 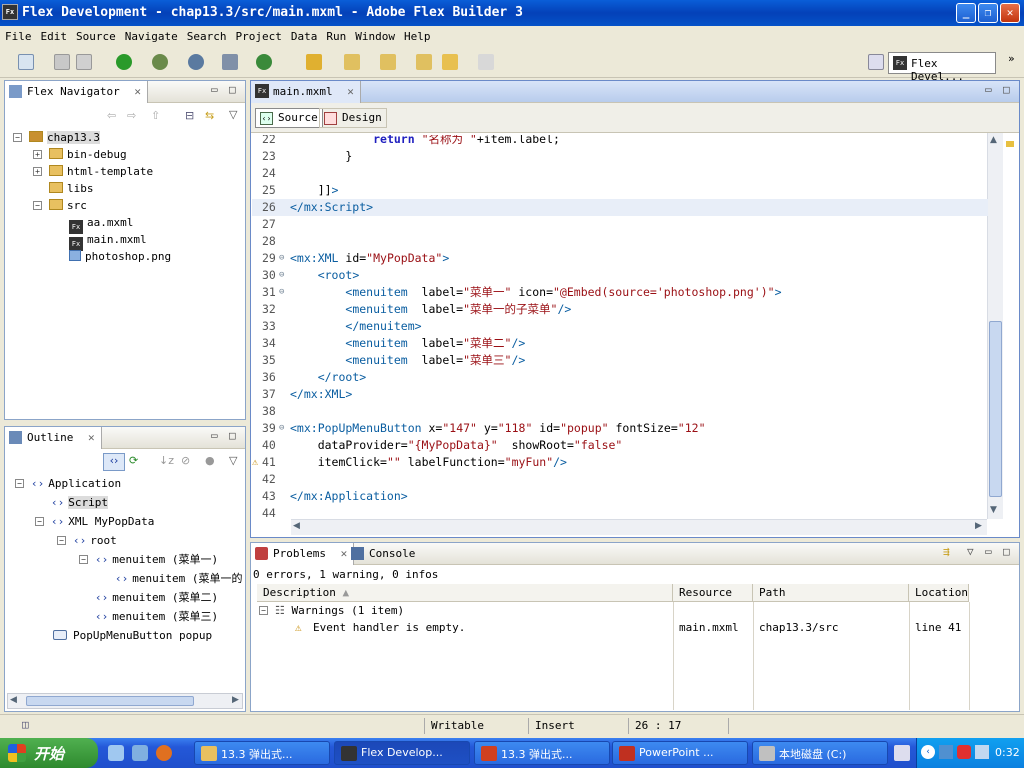 What do you see at coordinates (1010, 13) in the screenshot?
I see `close-button: ✕` at bounding box center [1010, 13].